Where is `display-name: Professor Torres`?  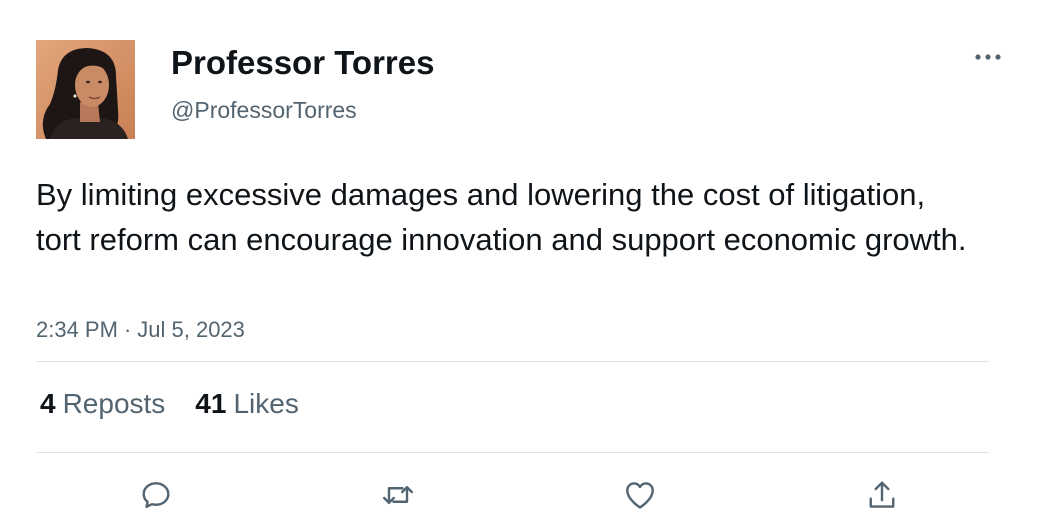 display-name: Professor Torres is located at coordinates (302, 63).